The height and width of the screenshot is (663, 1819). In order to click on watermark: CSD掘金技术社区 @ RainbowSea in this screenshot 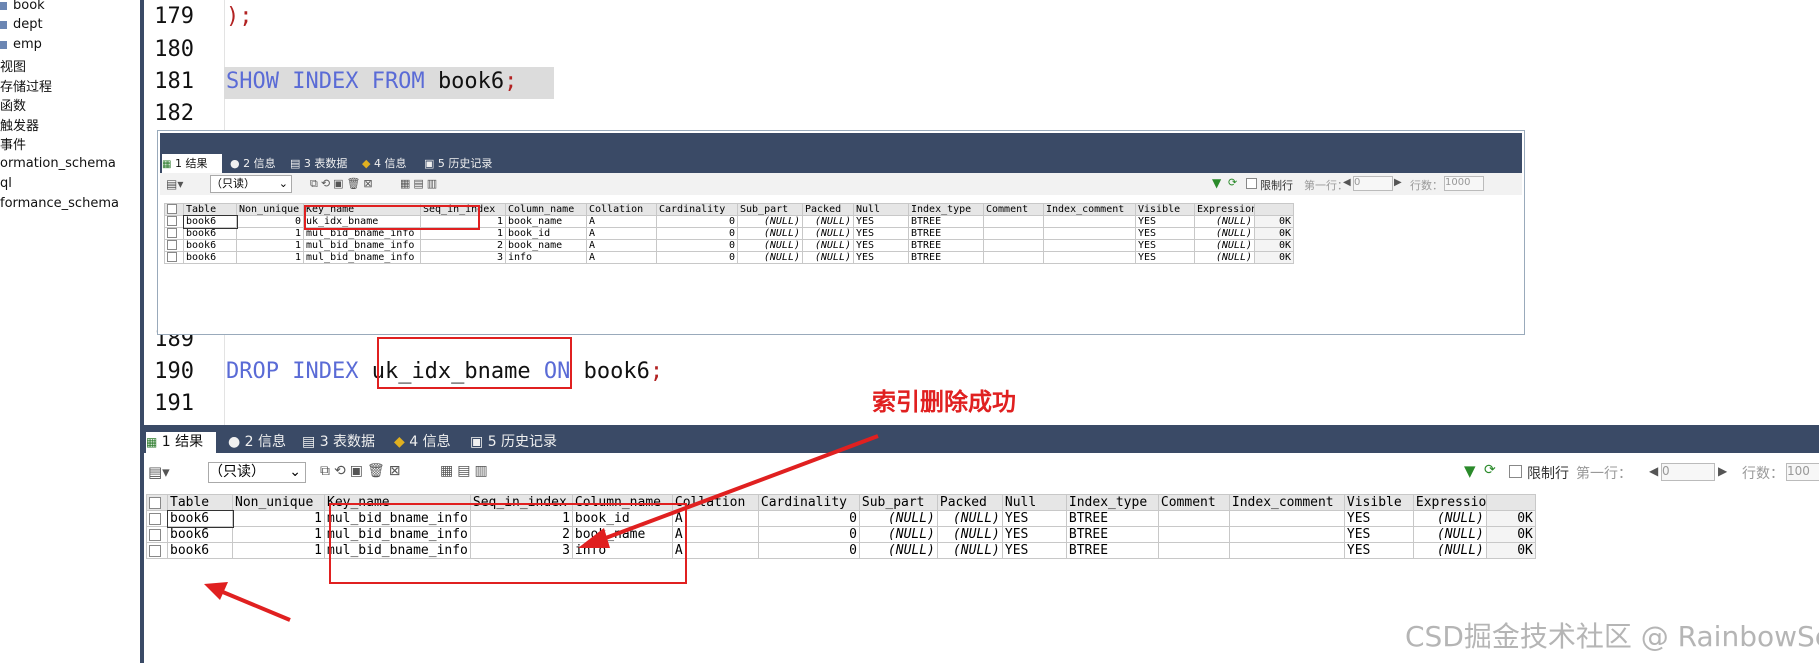, I will do `click(1612, 636)`.